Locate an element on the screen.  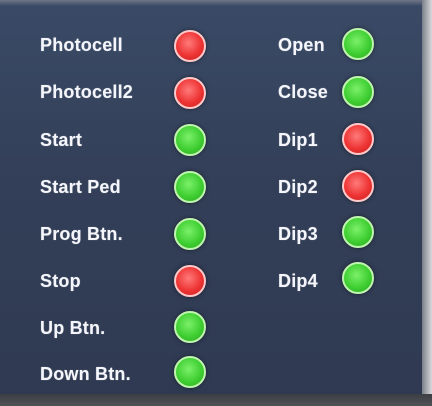
label-dip1: Dip1 is located at coordinates (298, 140).